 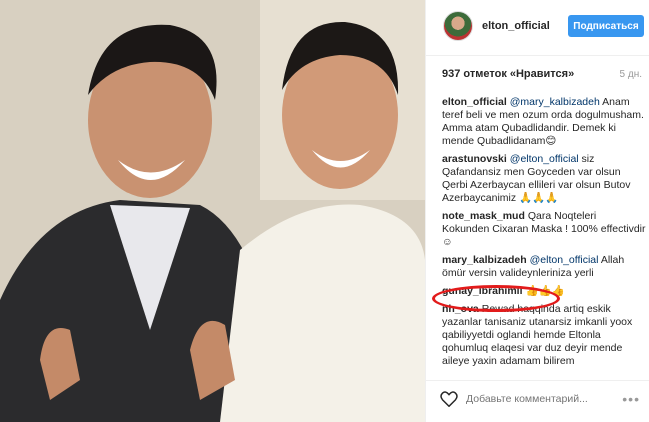 I want to click on likes-row: 937 отметок «Нравится» 5 дн., so click(x=537, y=72).